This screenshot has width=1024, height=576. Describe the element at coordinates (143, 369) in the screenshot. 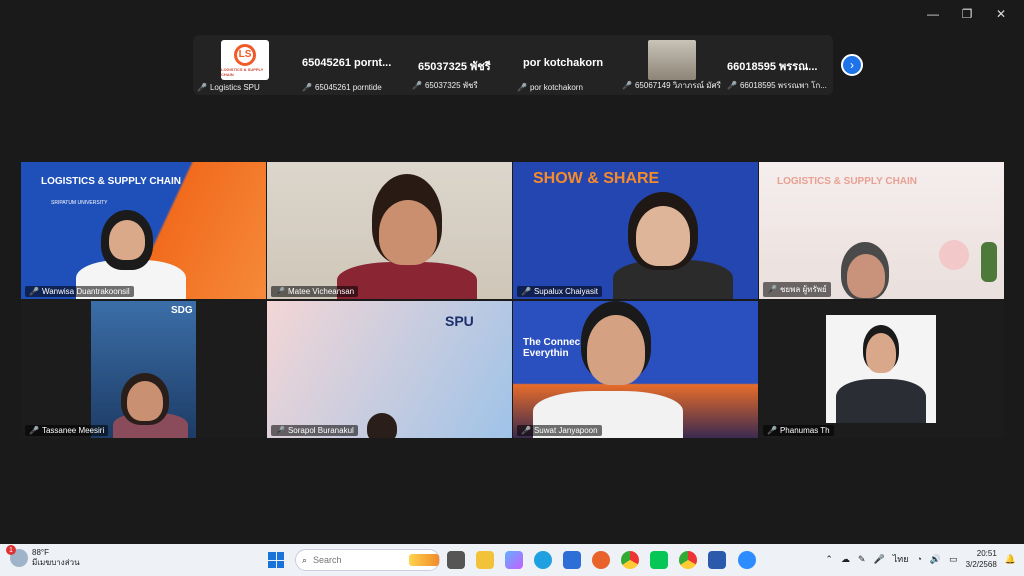

I see `video-tile: SDG 🎤 Tassanee Meesiri` at that location.